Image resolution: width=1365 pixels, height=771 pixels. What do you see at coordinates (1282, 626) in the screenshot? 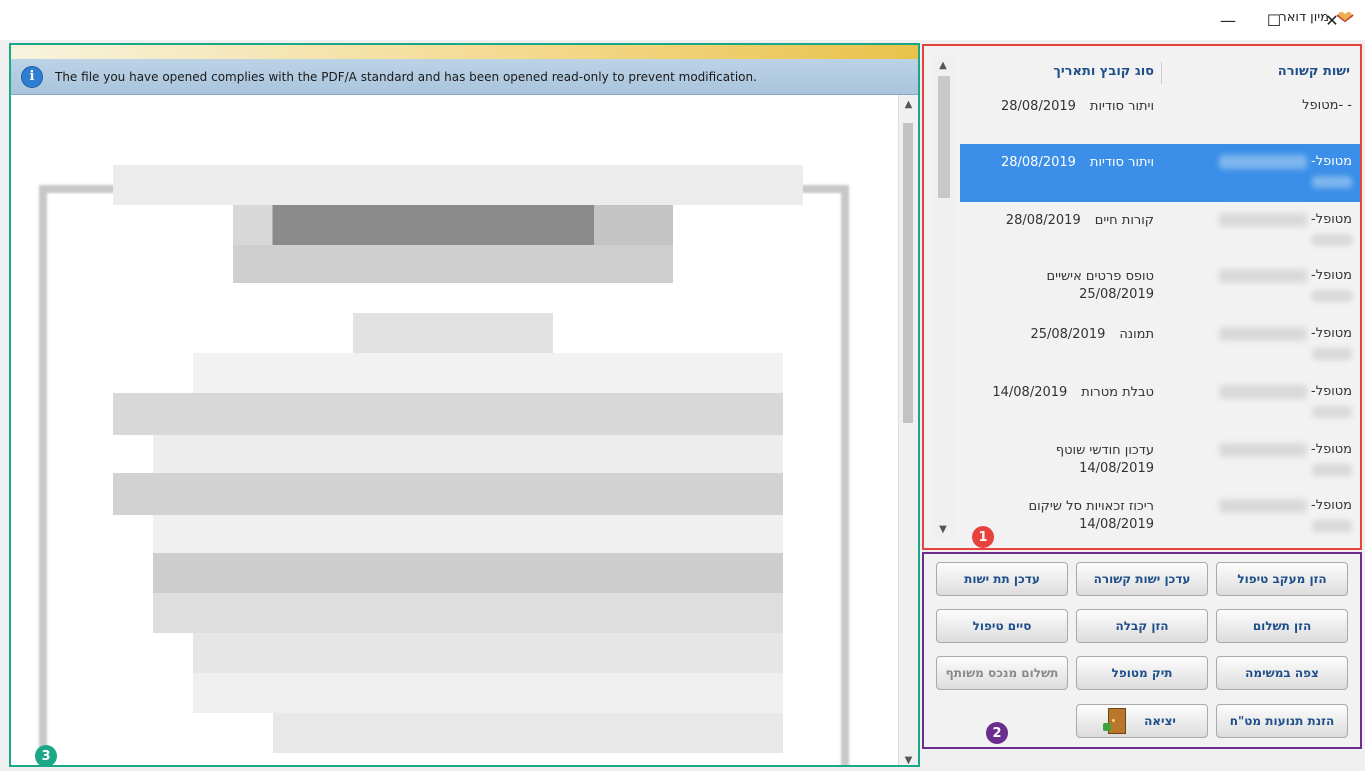
I see `enter-payment-button: הזן תשלום` at bounding box center [1282, 626].